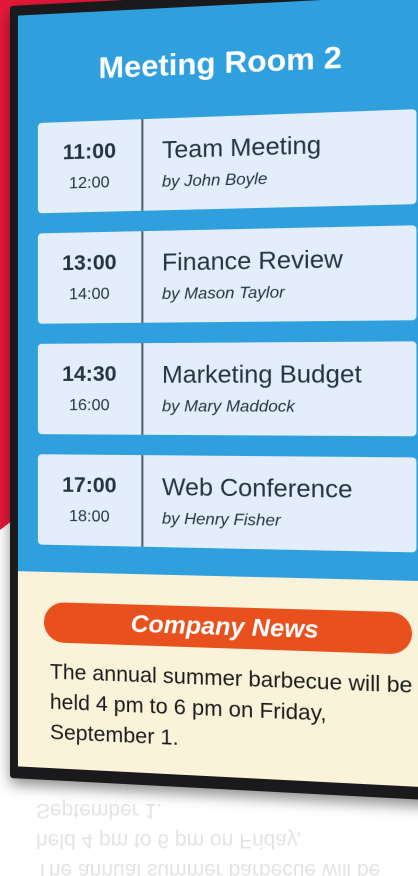 The image size is (418, 876). Describe the element at coordinates (261, 374) in the screenshot. I see `meeting-title: Marketing Budget` at that location.